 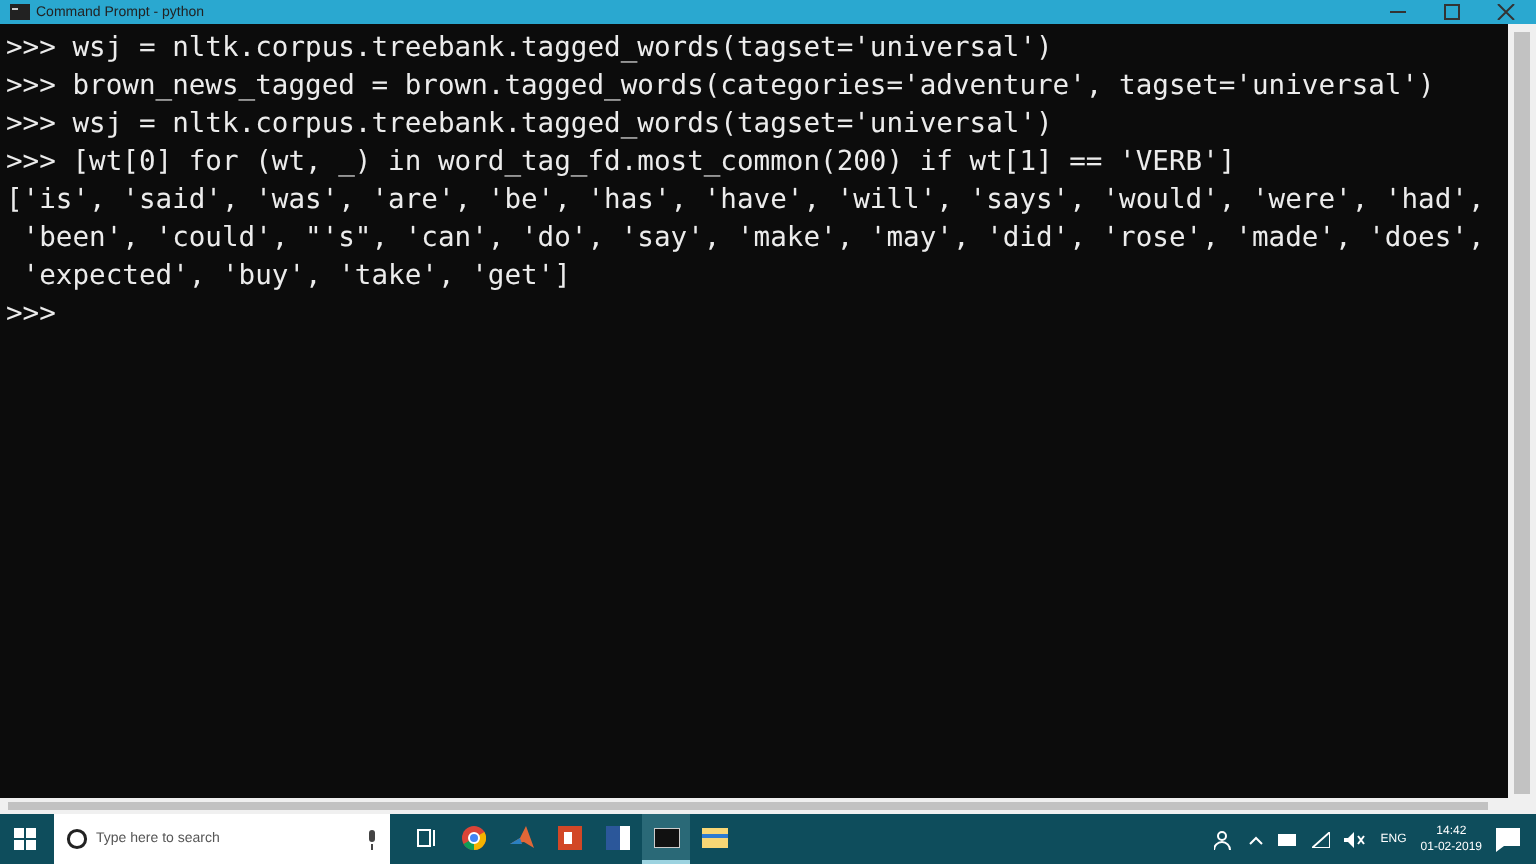 What do you see at coordinates (618, 837) in the screenshot?
I see `document-w-icon` at bounding box center [618, 837].